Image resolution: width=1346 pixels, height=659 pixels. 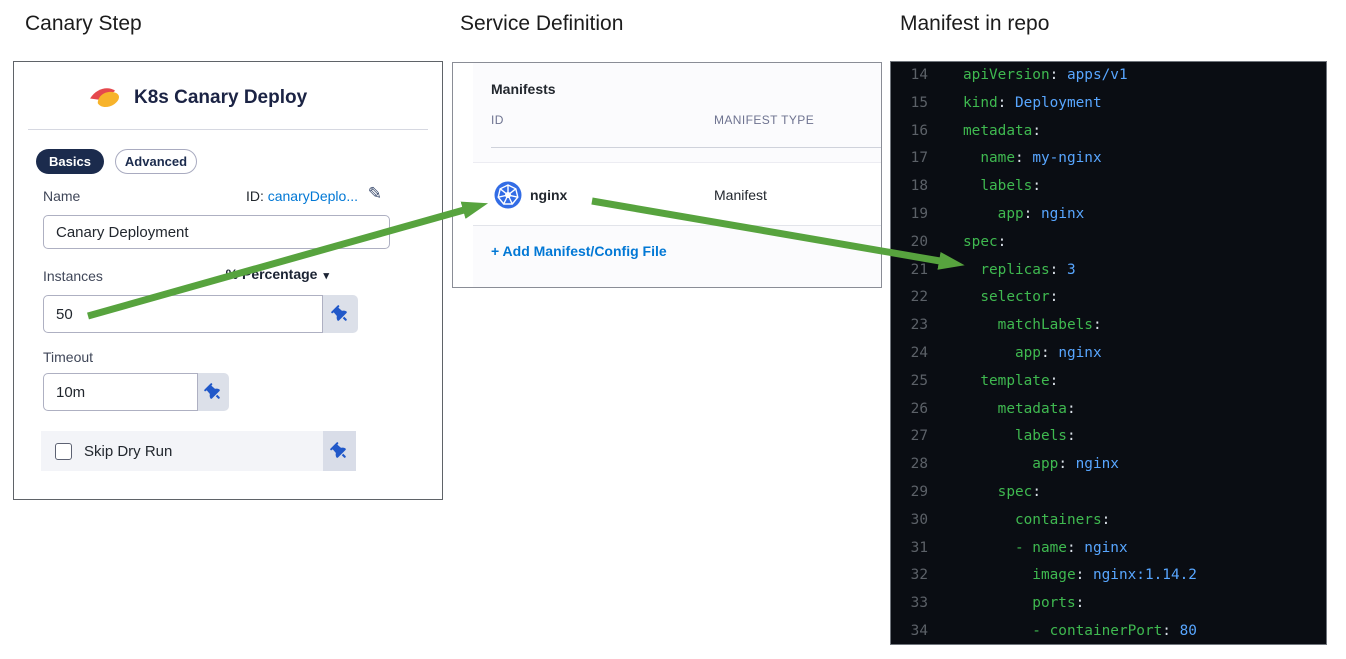 I want to click on line-number: 32, so click(x=919, y=575).